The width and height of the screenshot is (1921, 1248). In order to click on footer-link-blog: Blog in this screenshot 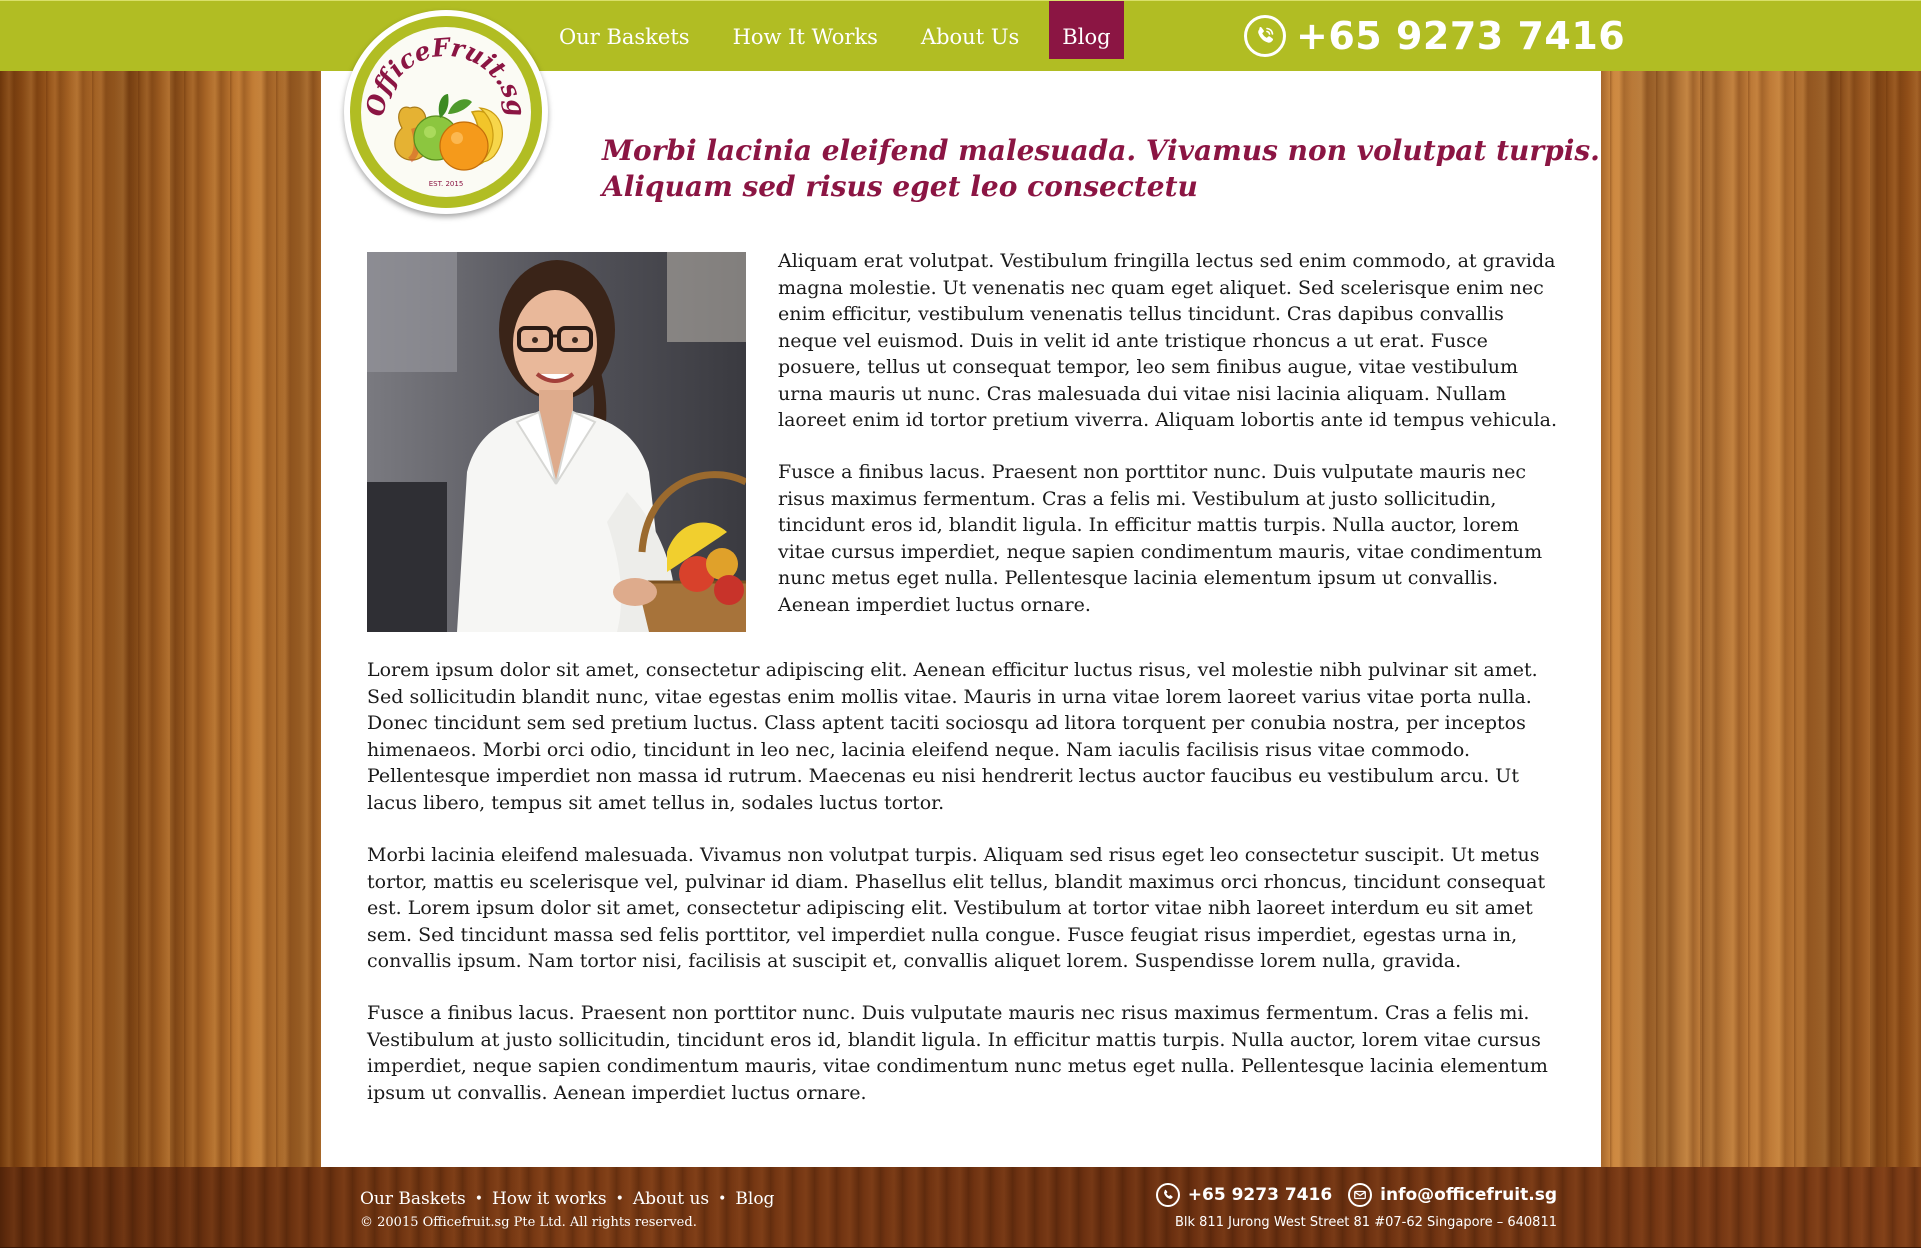, I will do `click(754, 1199)`.